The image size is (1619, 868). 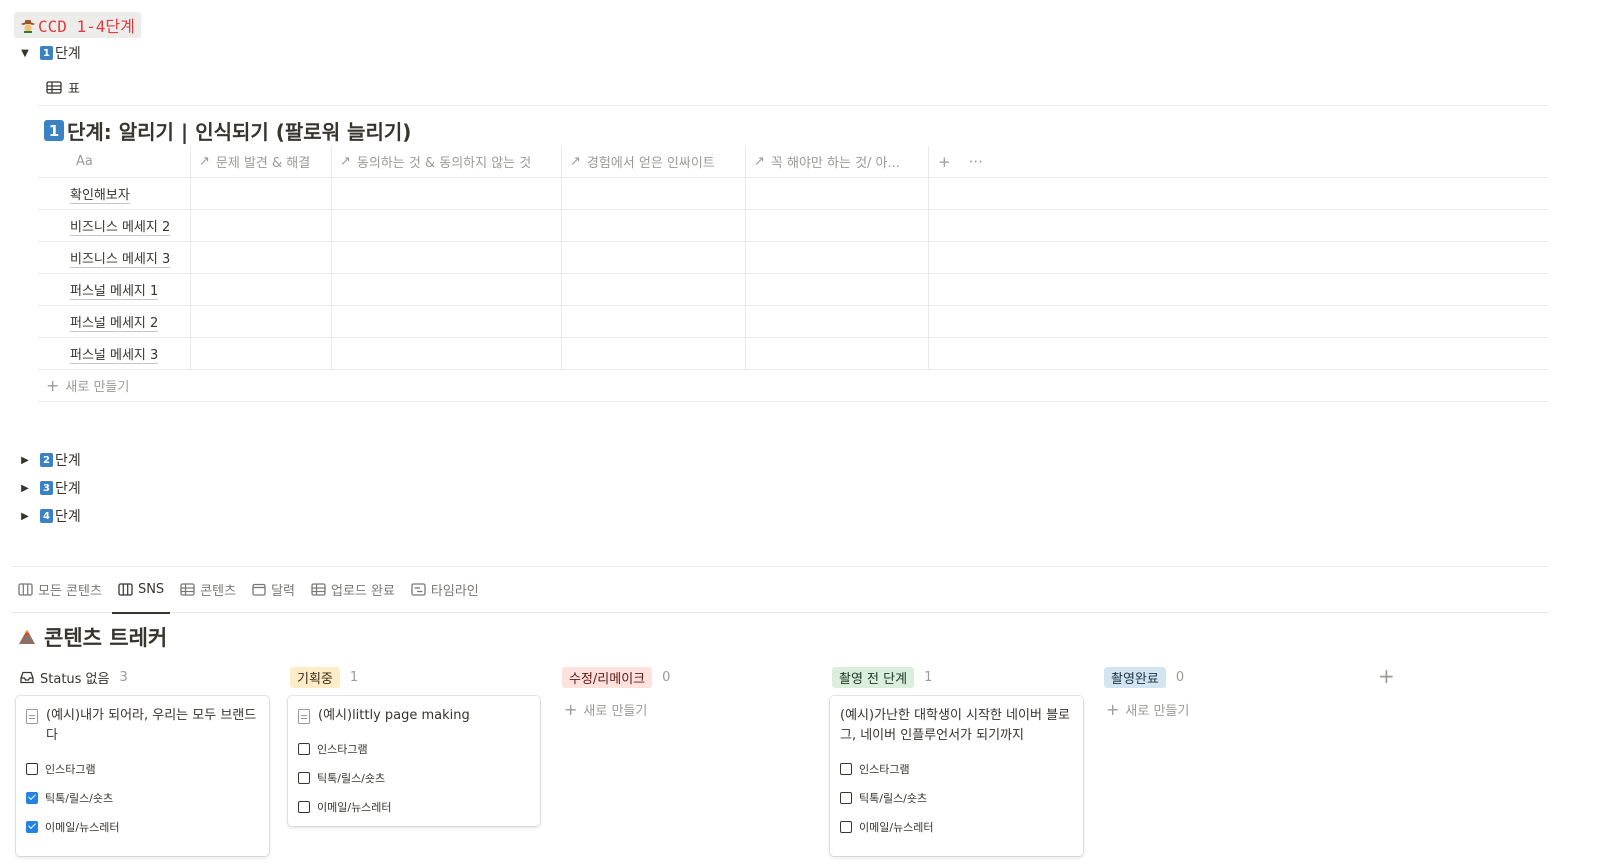 I want to click on table-row: 퍼스널 메세지 2, so click(x=793, y=322).